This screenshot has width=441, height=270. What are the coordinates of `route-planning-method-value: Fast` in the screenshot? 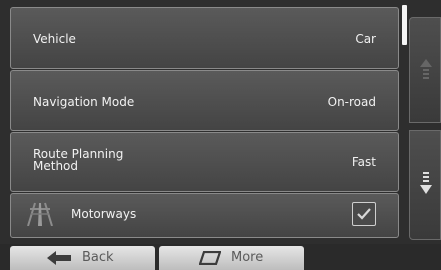 It's located at (363, 162).